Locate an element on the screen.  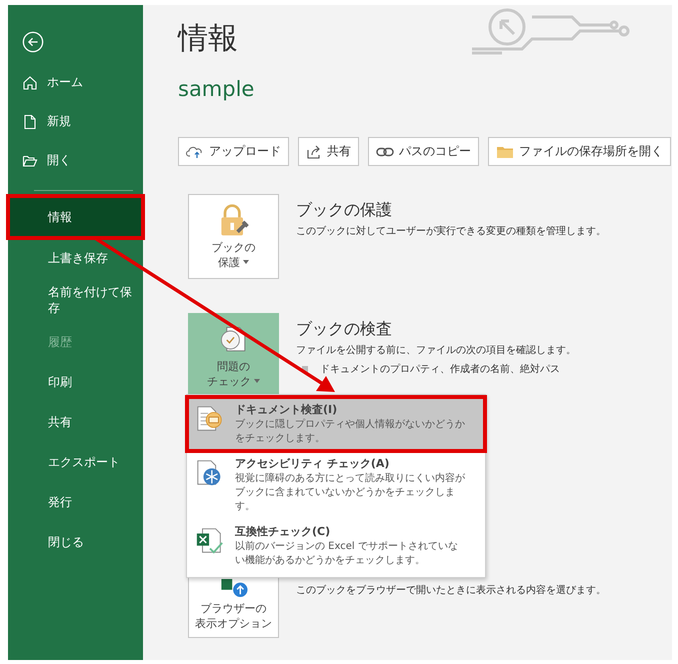
sidebar-item: 発行 is located at coordinates (75, 502).